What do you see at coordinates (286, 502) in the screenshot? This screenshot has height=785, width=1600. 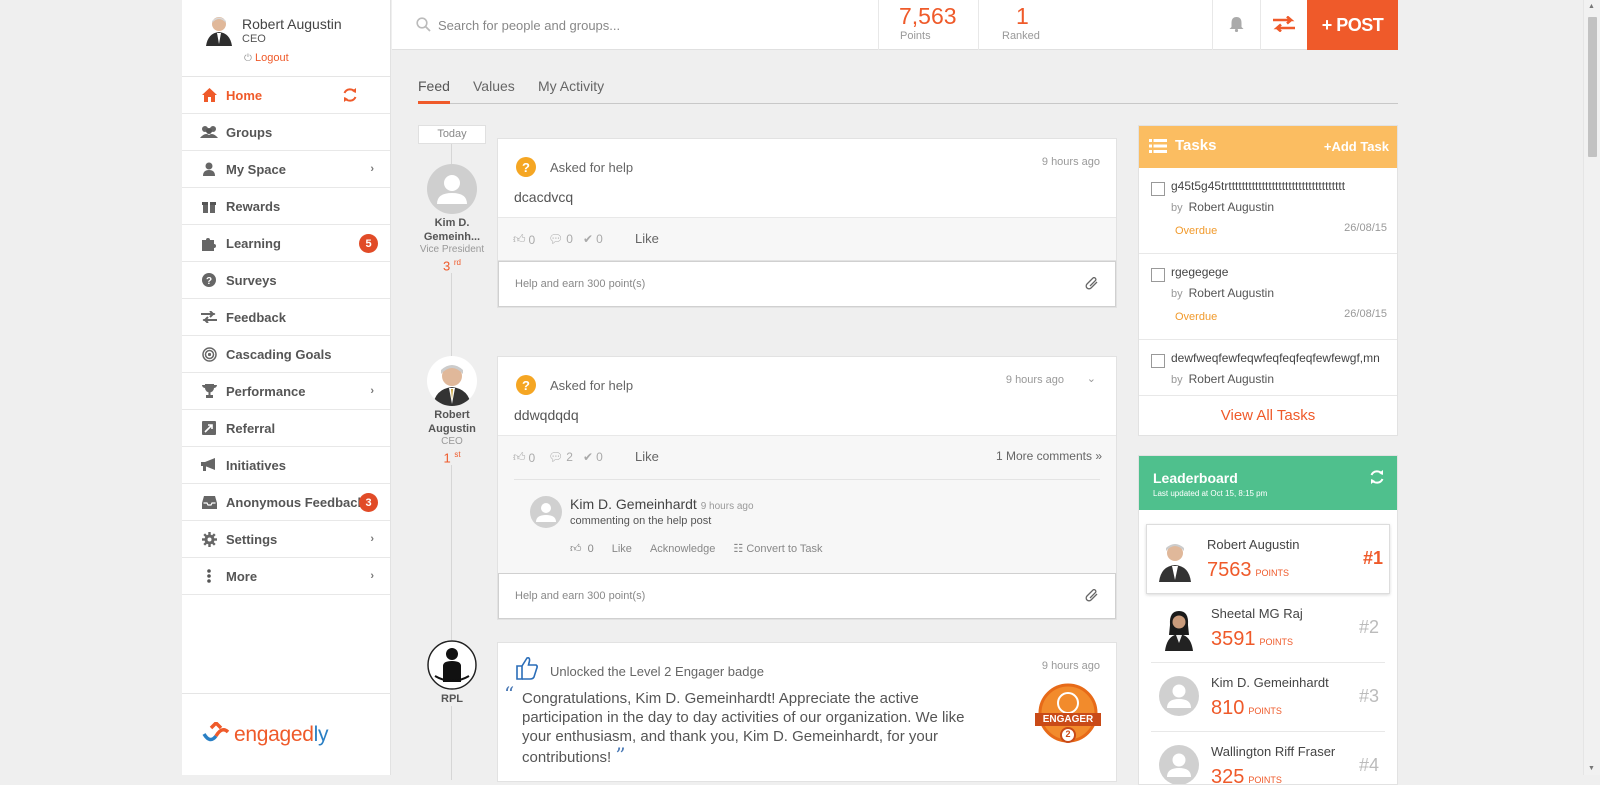 I see `sidebar-item-anonymous-feedback: Anonymous Feedback 3` at bounding box center [286, 502].